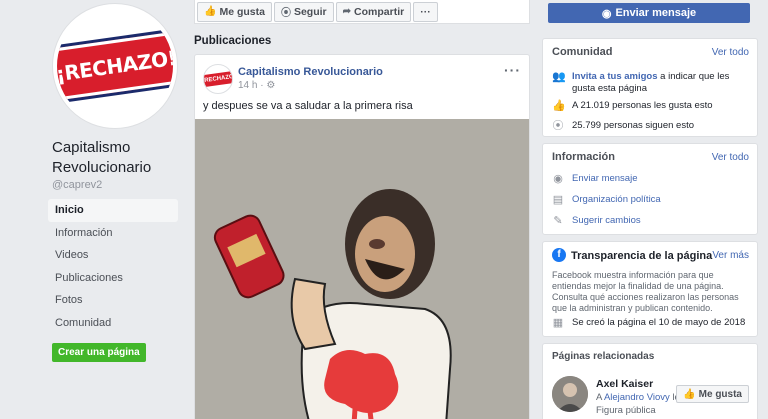 This screenshot has height=419, width=768. I want to click on create-page-button: Crear una página, so click(99, 352).